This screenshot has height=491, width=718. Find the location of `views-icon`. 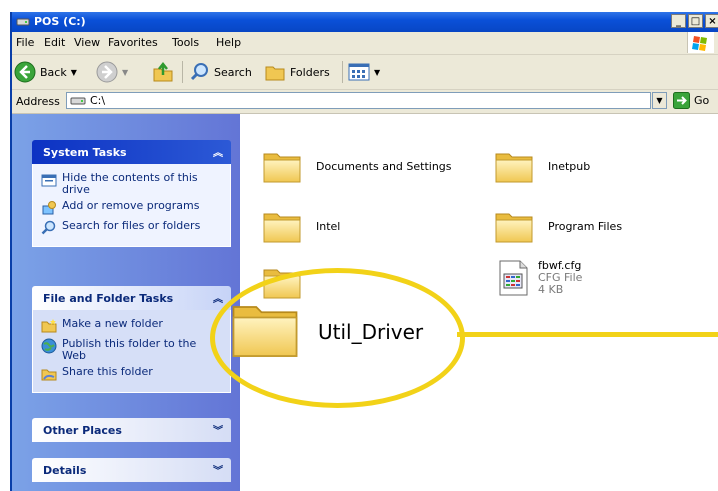

views-icon is located at coordinates (359, 72).